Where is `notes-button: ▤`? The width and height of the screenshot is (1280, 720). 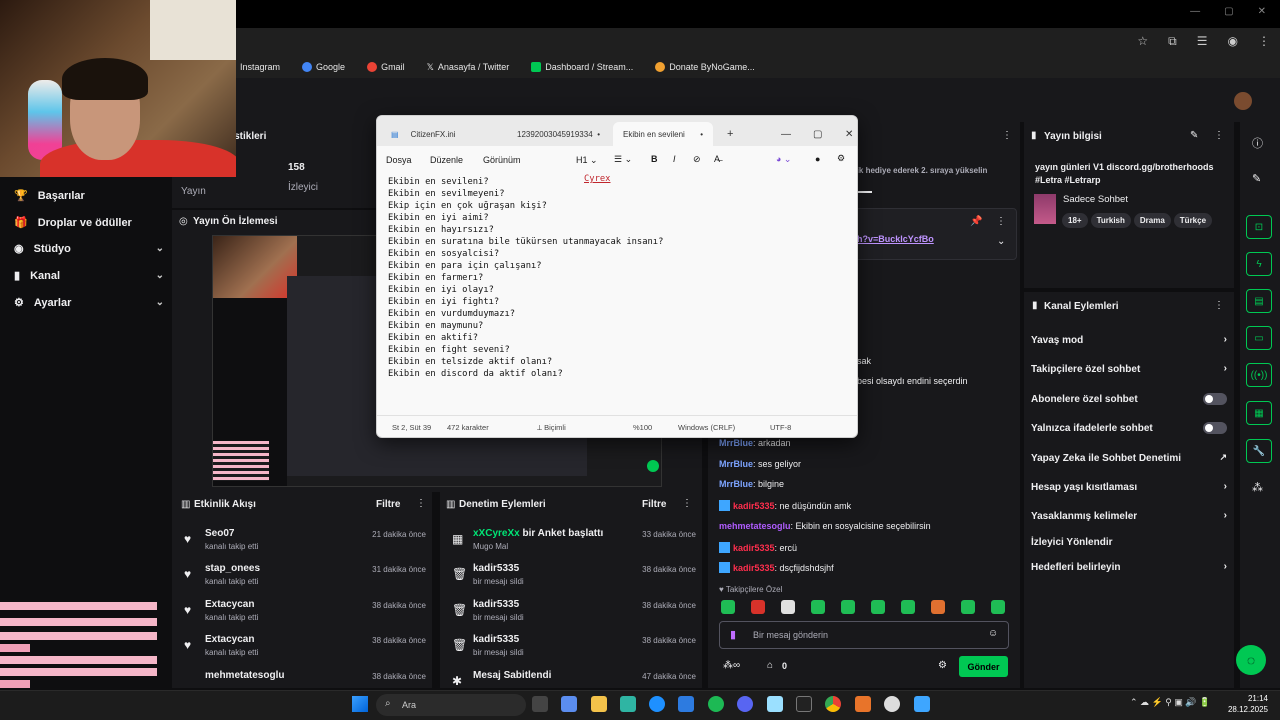 notes-button: ▤ is located at coordinates (1259, 301).